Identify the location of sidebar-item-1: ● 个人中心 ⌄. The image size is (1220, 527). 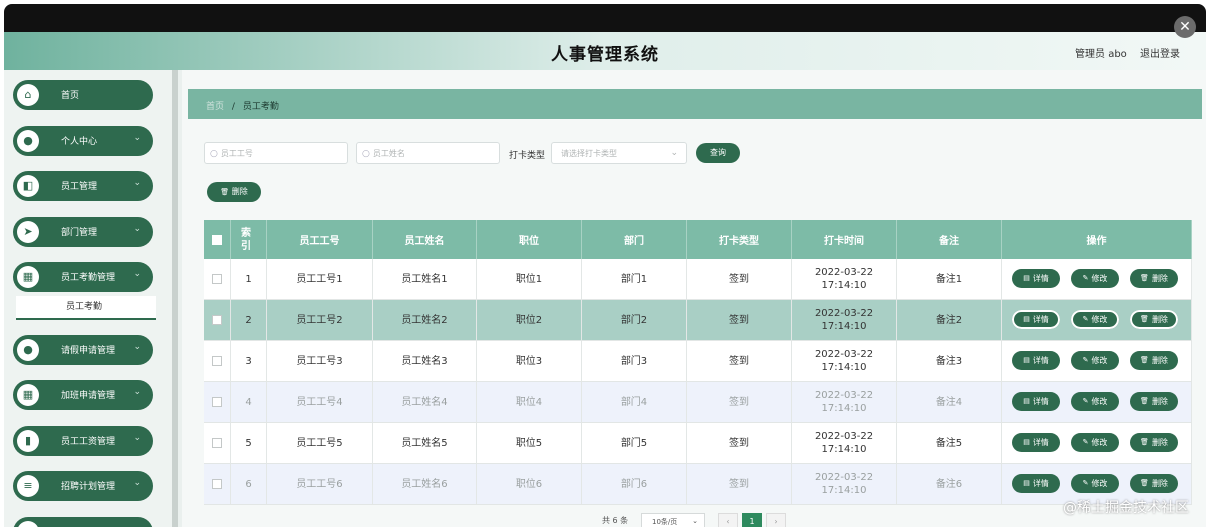
(83, 141).